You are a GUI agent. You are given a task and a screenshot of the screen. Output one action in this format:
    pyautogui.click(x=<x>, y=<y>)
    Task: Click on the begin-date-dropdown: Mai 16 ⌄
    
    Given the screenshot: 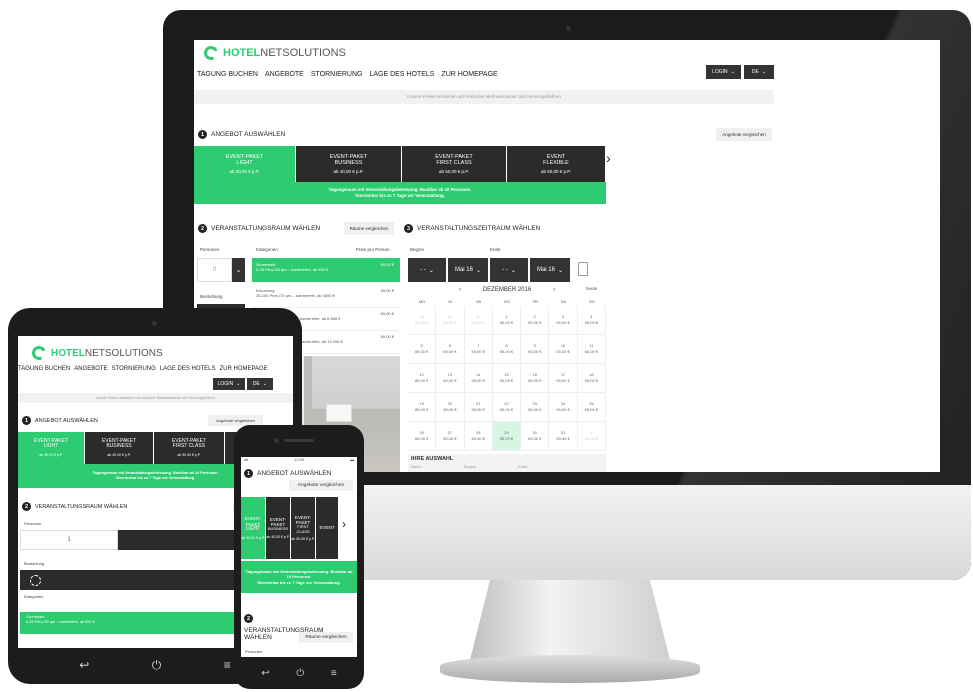 What is the action you would take?
    pyautogui.click(x=468, y=270)
    